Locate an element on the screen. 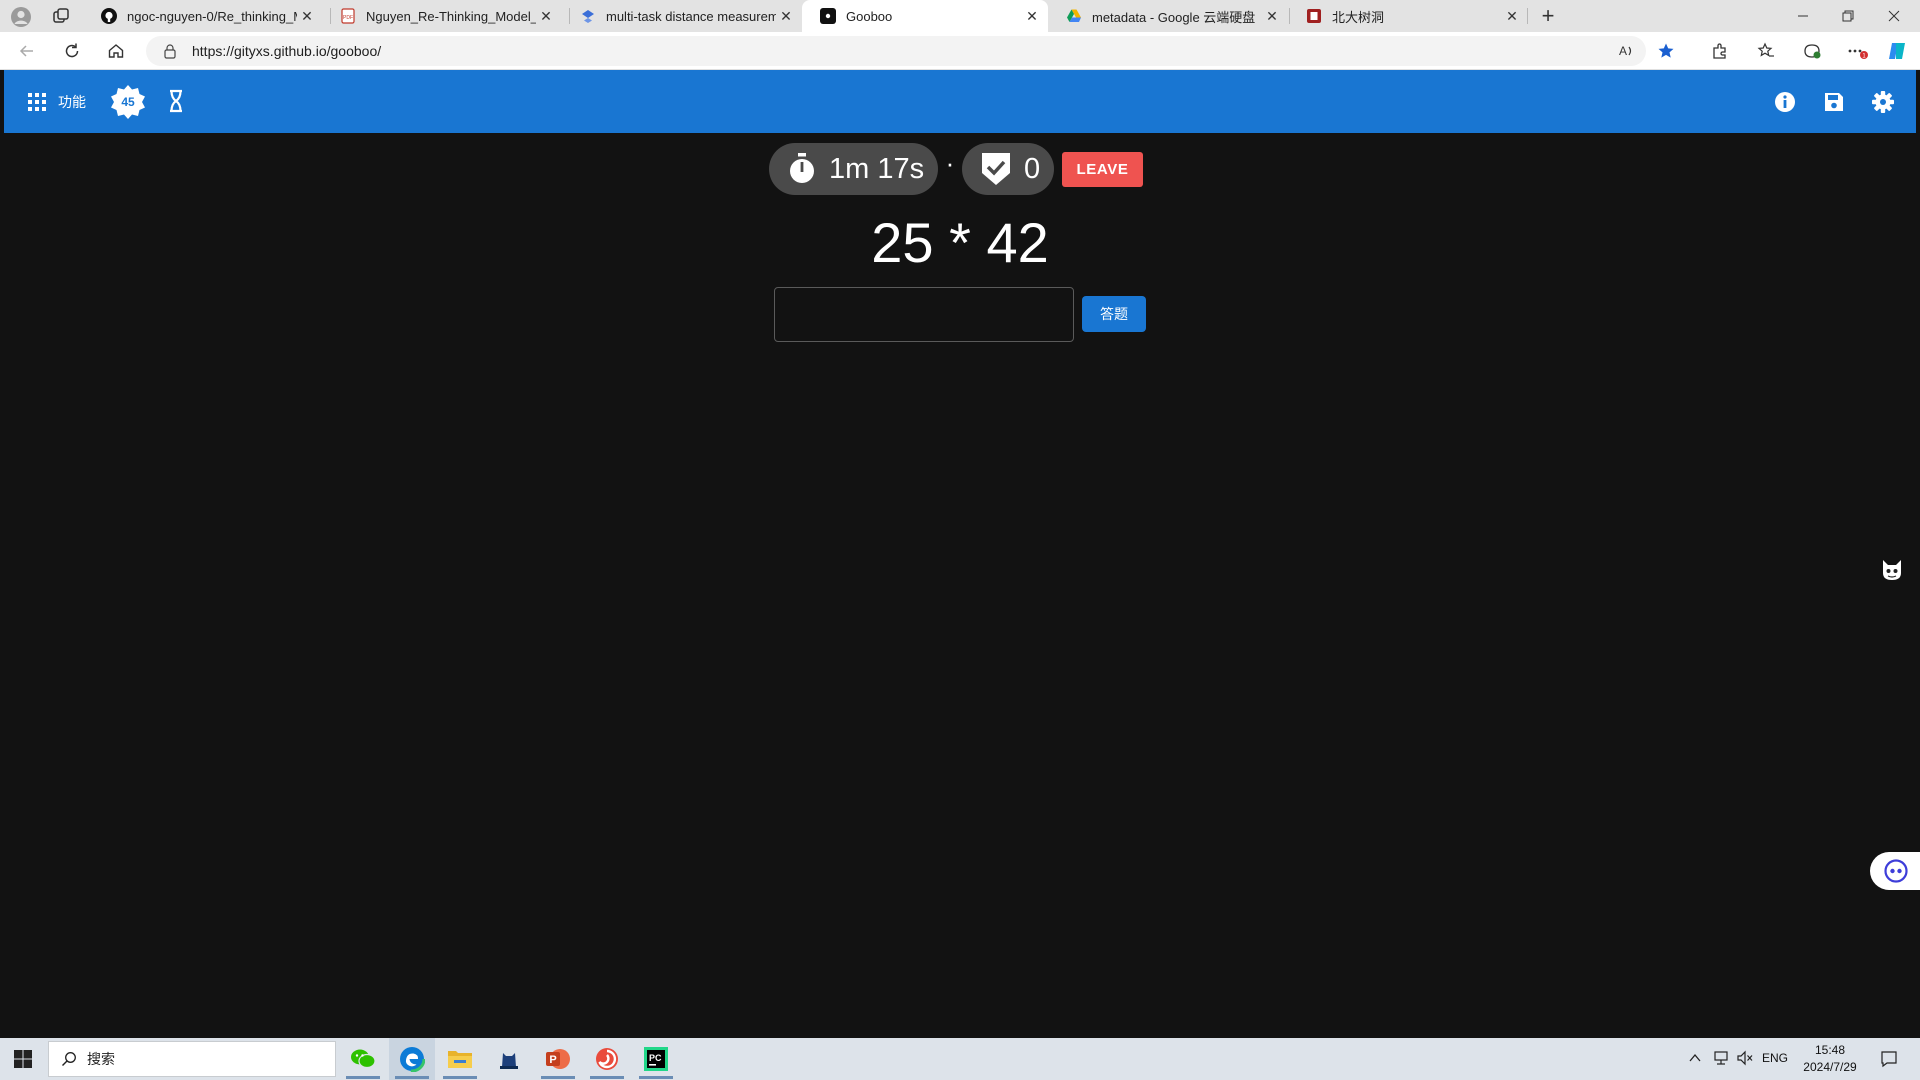 Image resolution: width=1920 pixels, height=1080 pixels. swirl-app-icon is located at coordinates (607, 1059).